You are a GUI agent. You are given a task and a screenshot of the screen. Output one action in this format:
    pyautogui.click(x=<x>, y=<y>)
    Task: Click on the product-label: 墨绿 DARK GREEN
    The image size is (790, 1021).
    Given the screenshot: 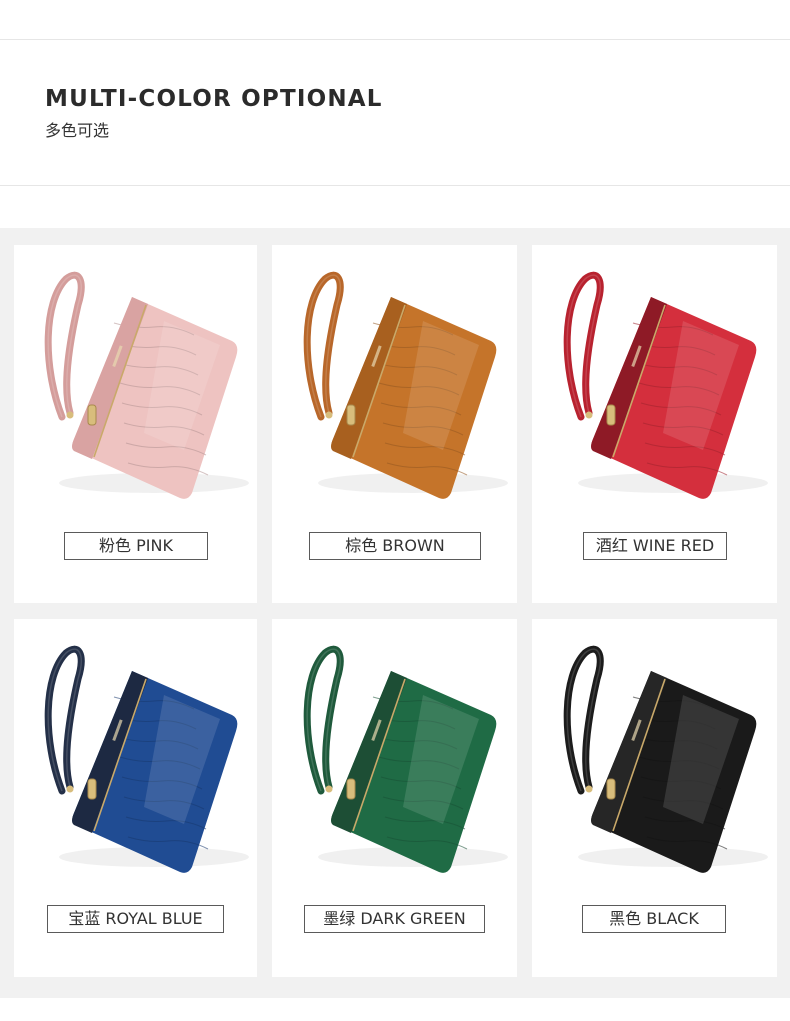 What is the action you would take?
    pyautogui.click(x=394, y=919)
    